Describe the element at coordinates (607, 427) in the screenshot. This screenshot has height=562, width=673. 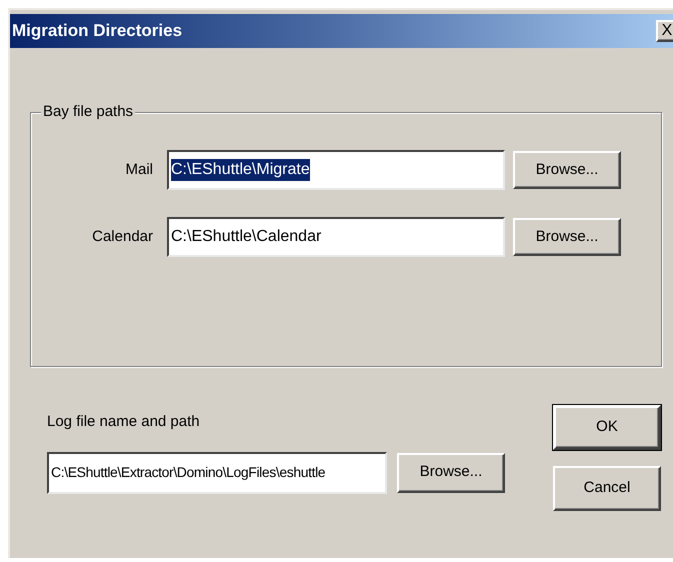
I see `dialog-button: OK` at that location.